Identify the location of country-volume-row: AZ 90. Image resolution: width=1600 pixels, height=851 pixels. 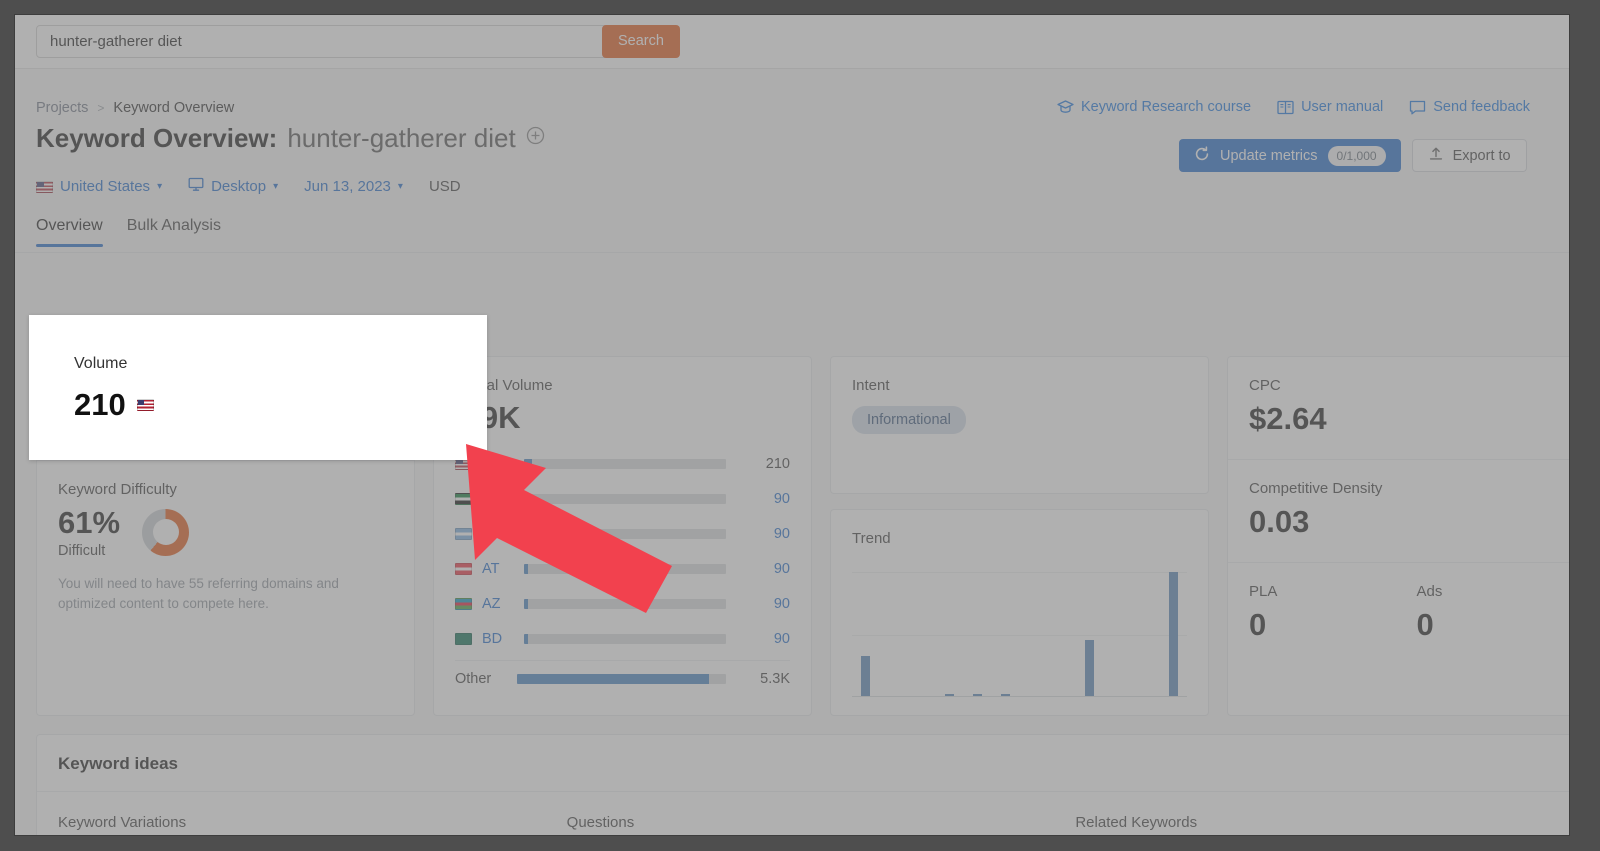
(622, 603).